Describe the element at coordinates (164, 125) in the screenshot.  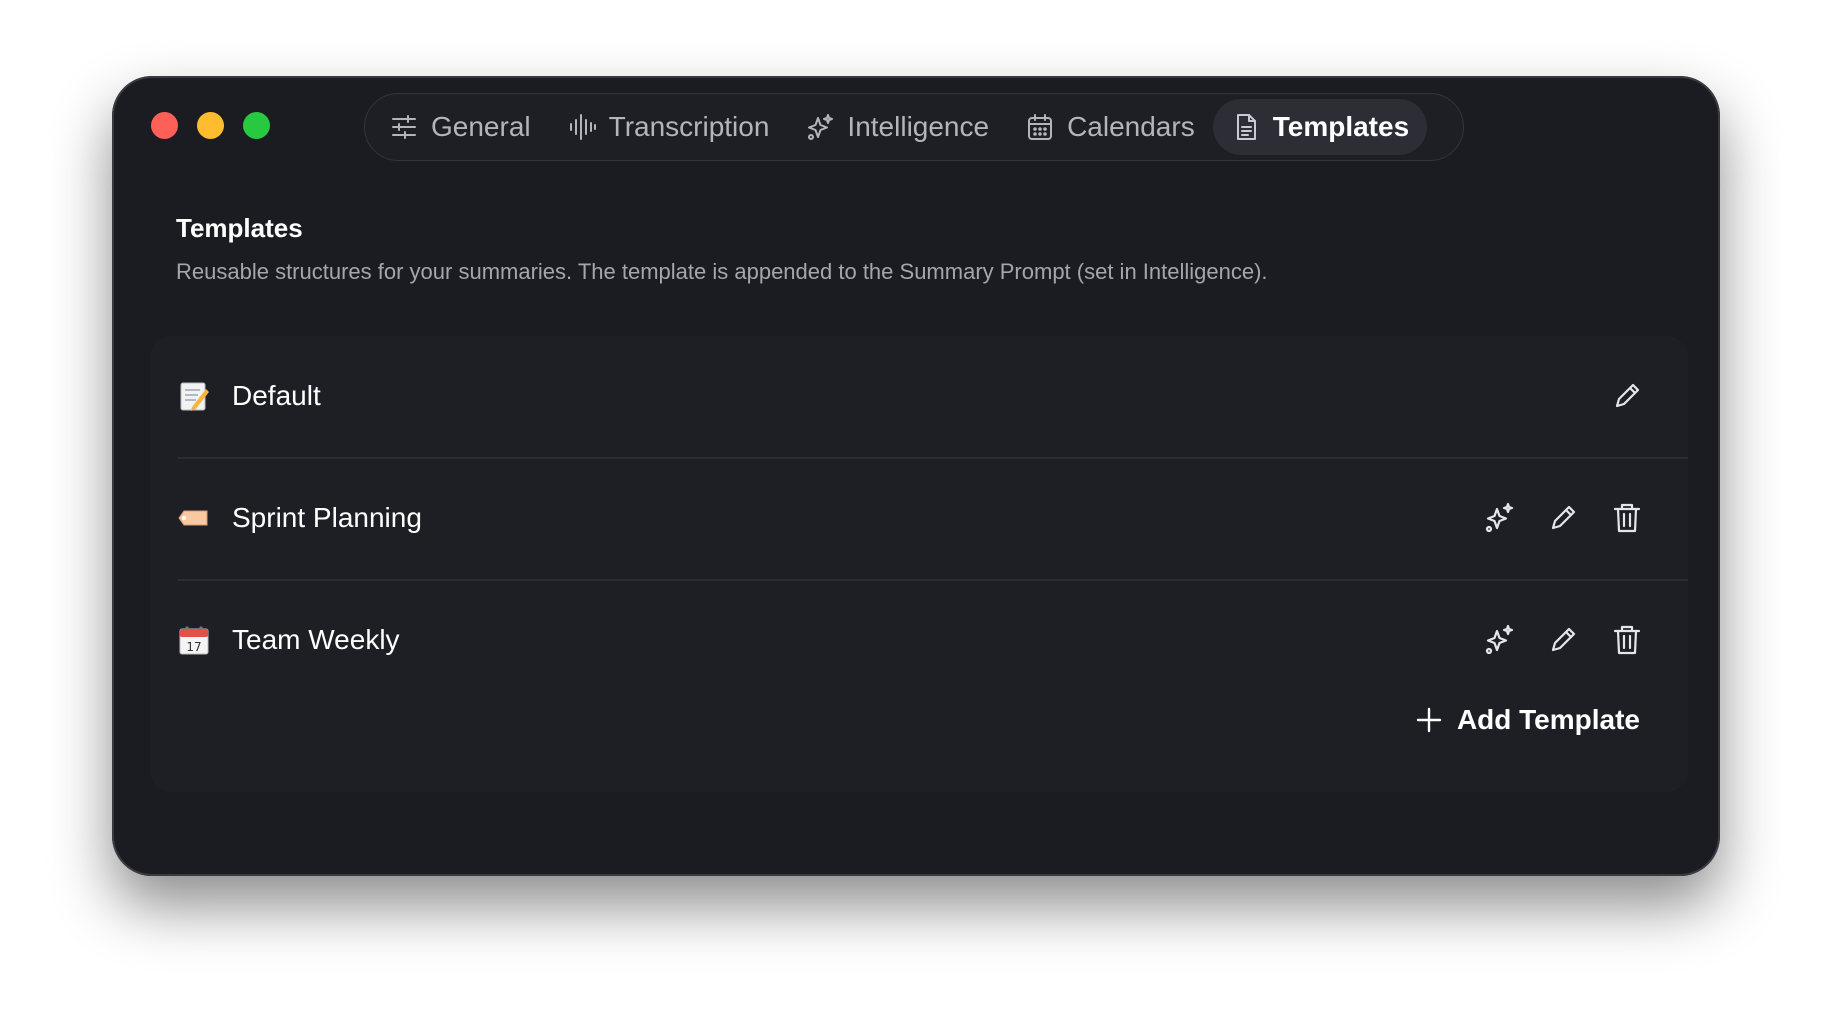
I see `close-window-button` at that location.